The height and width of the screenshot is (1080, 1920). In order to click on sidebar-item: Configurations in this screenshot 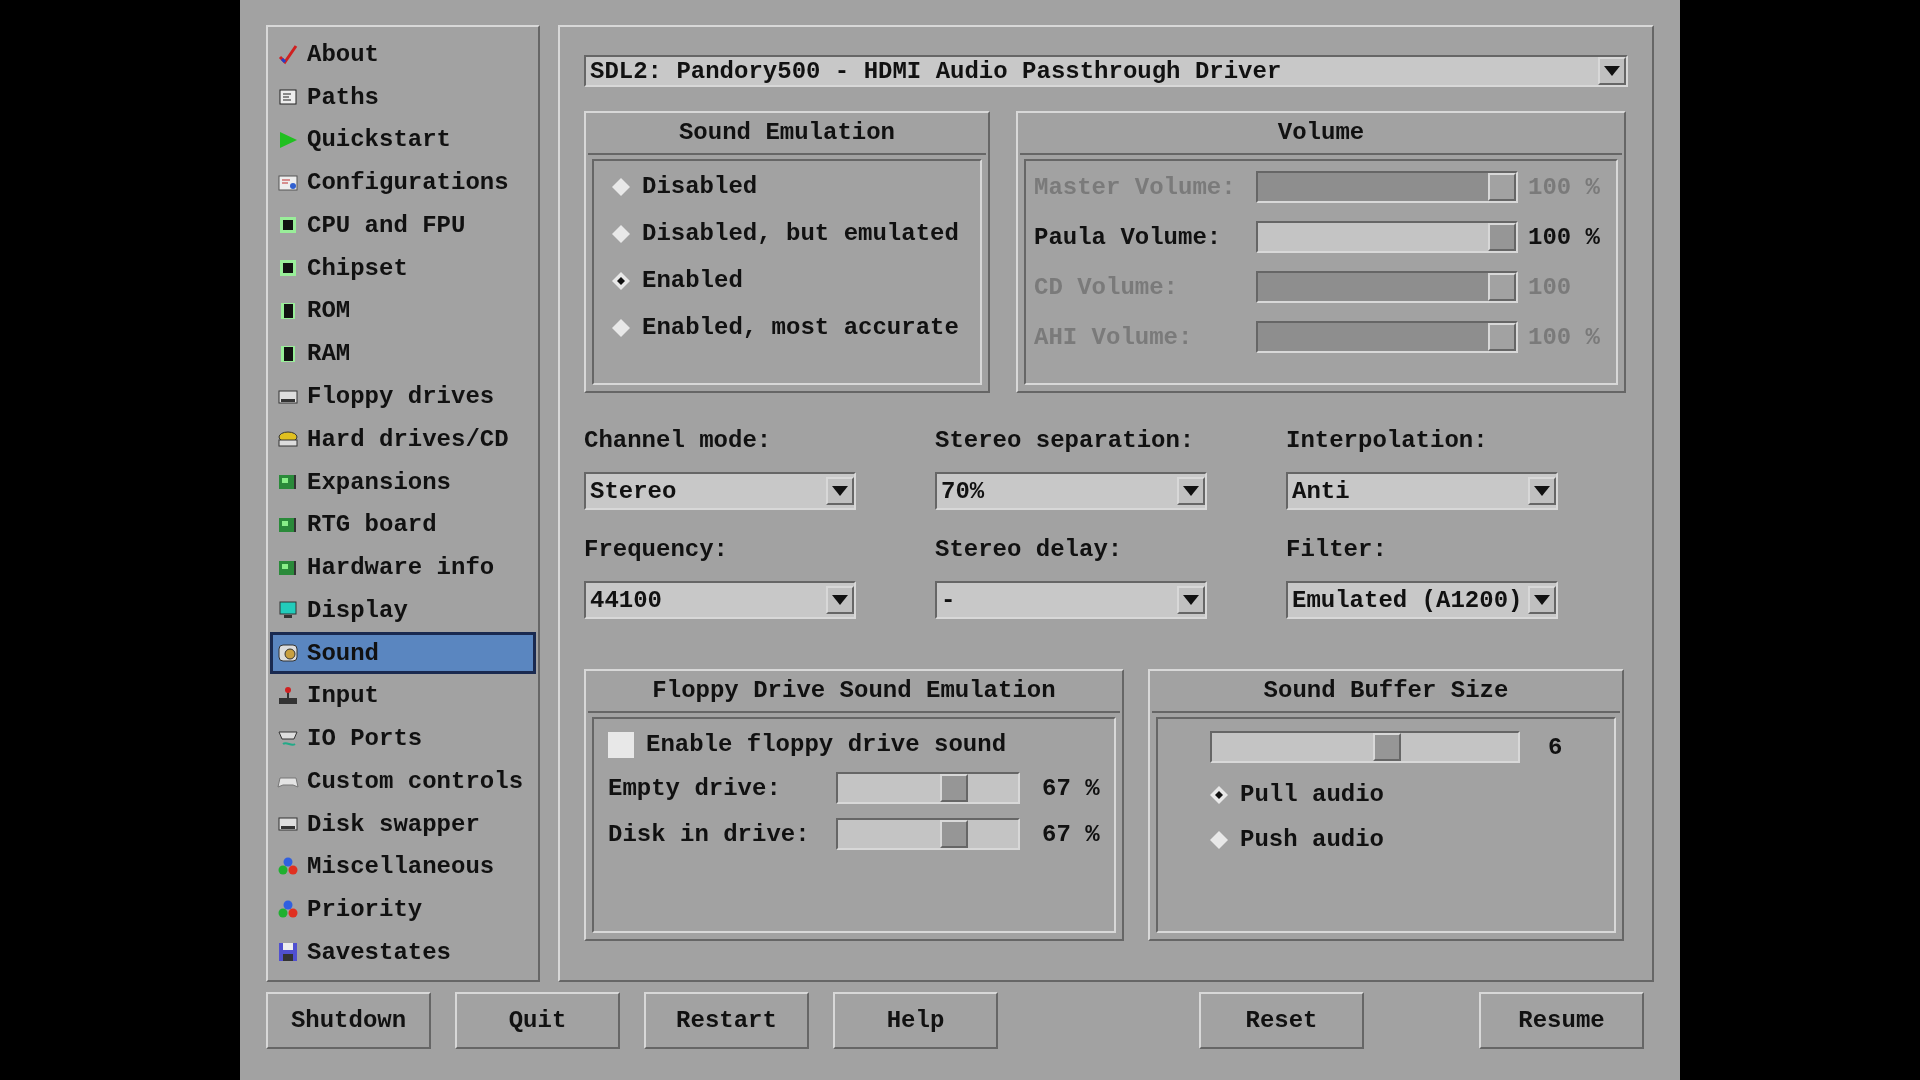, I will do `click(403, 183)`.